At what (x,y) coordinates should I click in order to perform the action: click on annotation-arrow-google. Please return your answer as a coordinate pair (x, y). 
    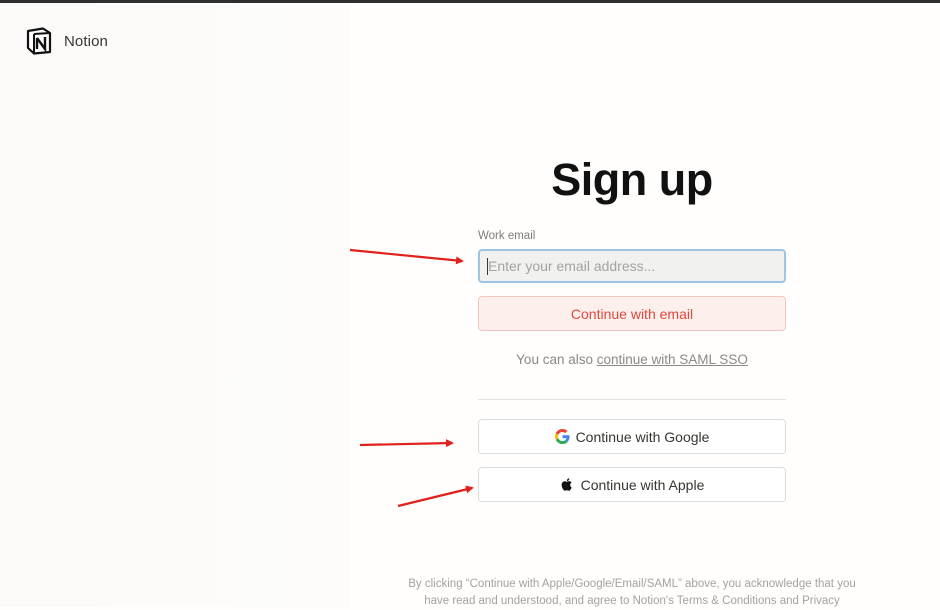
    Looking at the image, I should click on (406, 443).